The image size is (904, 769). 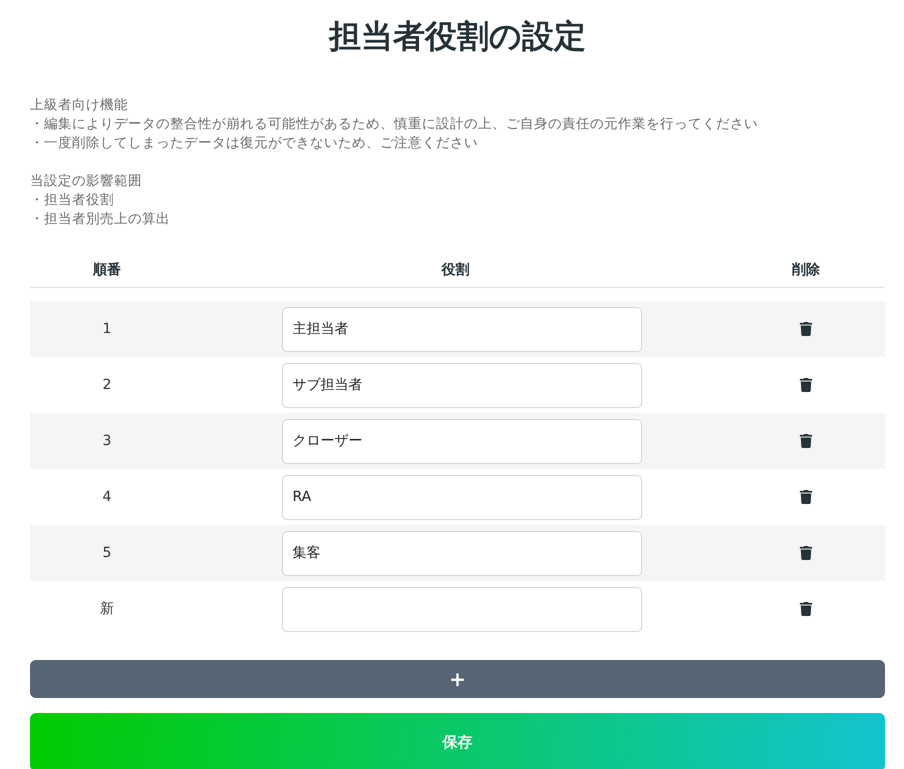 I want to click on role-input: クローザー, so click(x=462, y=441).